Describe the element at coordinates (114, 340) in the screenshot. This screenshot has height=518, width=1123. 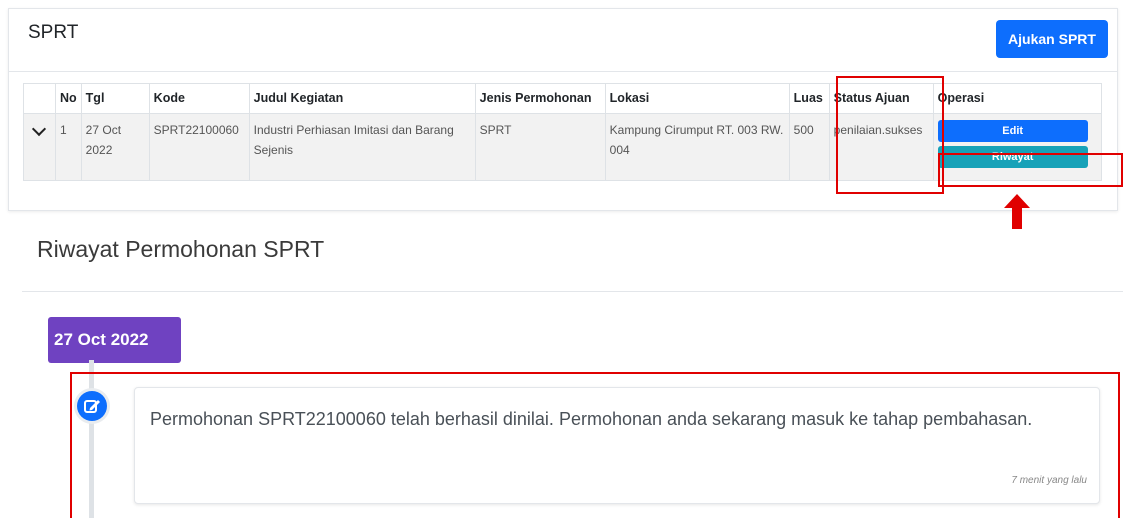
I see `date-badge: 27 Oct 2022` at that location.